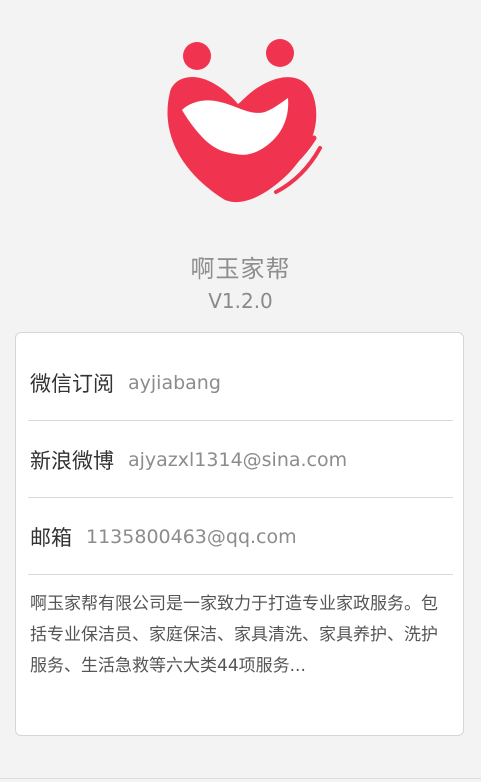 This screenshot has width=481, height=782. What do you see at coordinates (51, 537) in the screenshot?
I see `email-label: 邮箱` at bounding box center [51, 537].